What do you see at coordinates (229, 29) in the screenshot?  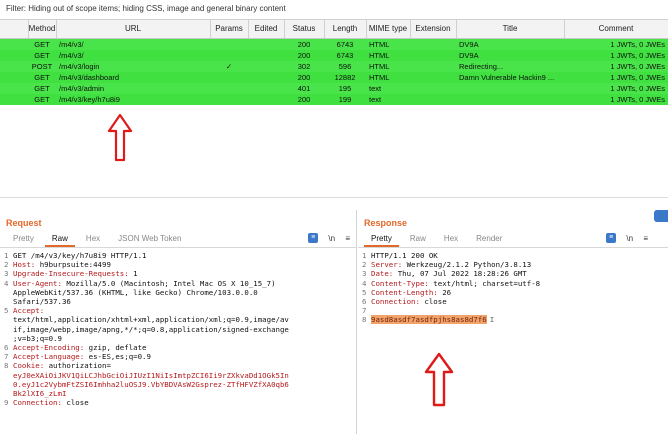 I see `column-header: Params` at bounding box center [229, 29].